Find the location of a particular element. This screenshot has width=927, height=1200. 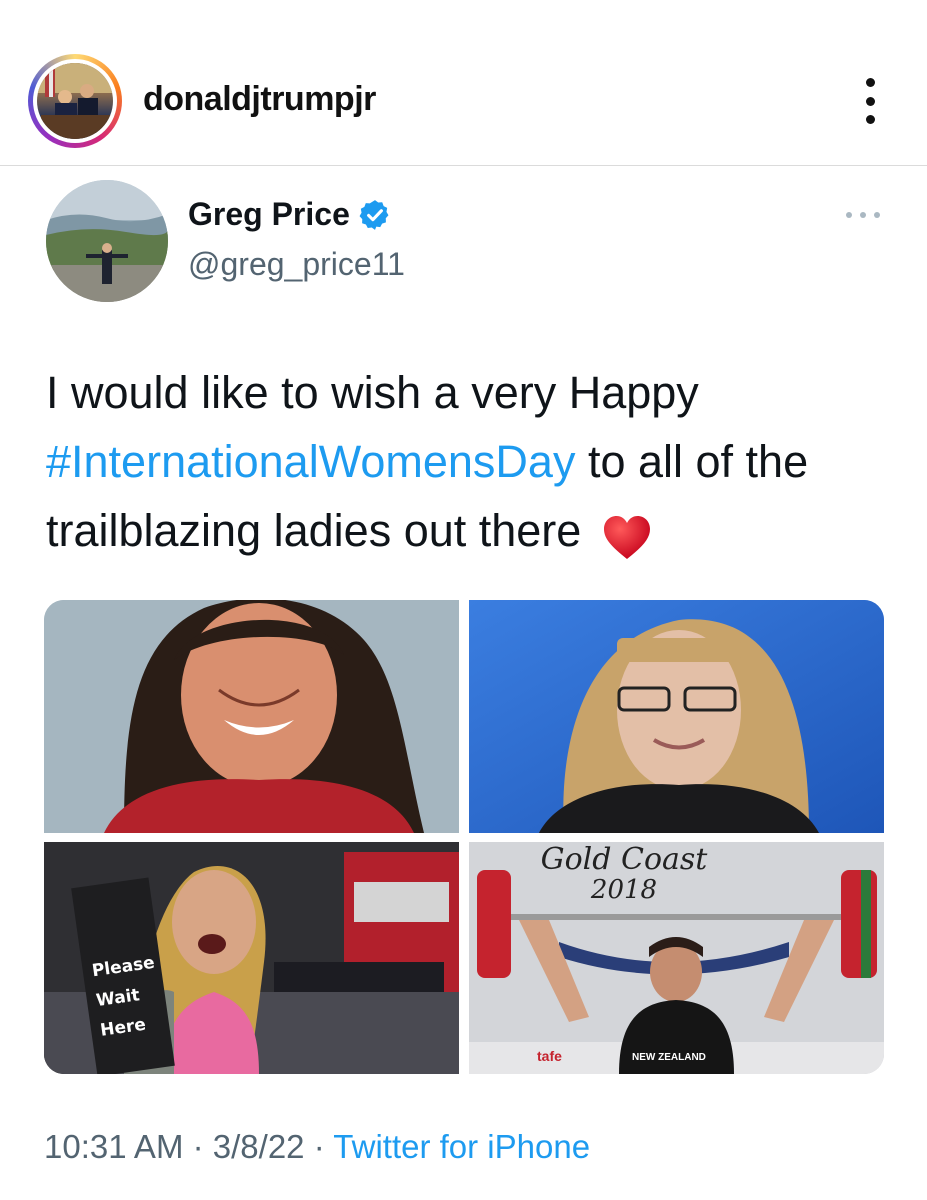

tweet-more-icon is located at coordinates (863, 215).